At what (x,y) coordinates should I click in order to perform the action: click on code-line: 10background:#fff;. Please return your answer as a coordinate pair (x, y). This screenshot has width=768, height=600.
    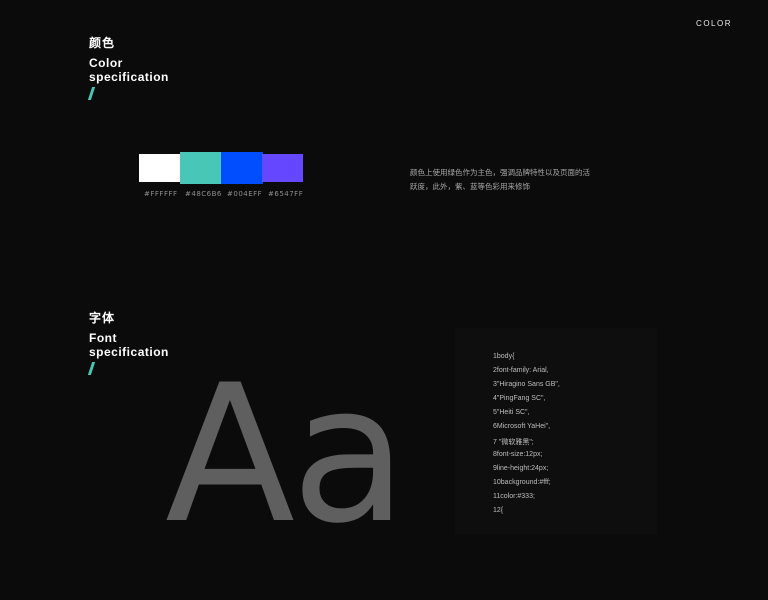
    Looking at the image, I should click on (522, 482).